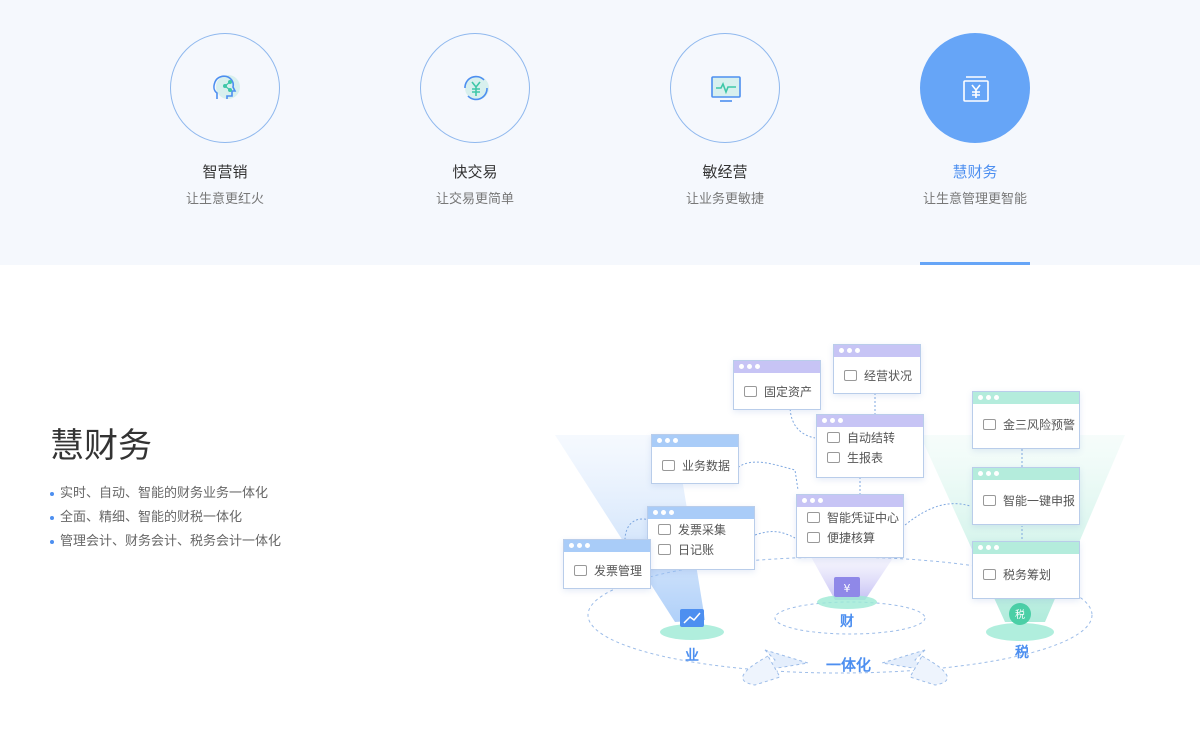 This screenshot has width=1200, height=741. I want to click on card-business-data: 业务数据, so click(695, 459).